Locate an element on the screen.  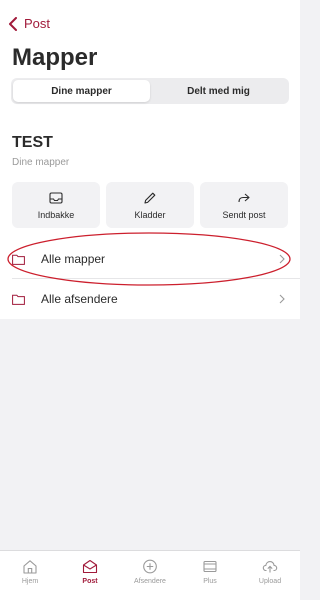
sent-label: Sendt post is located at coordinates (244, 214).